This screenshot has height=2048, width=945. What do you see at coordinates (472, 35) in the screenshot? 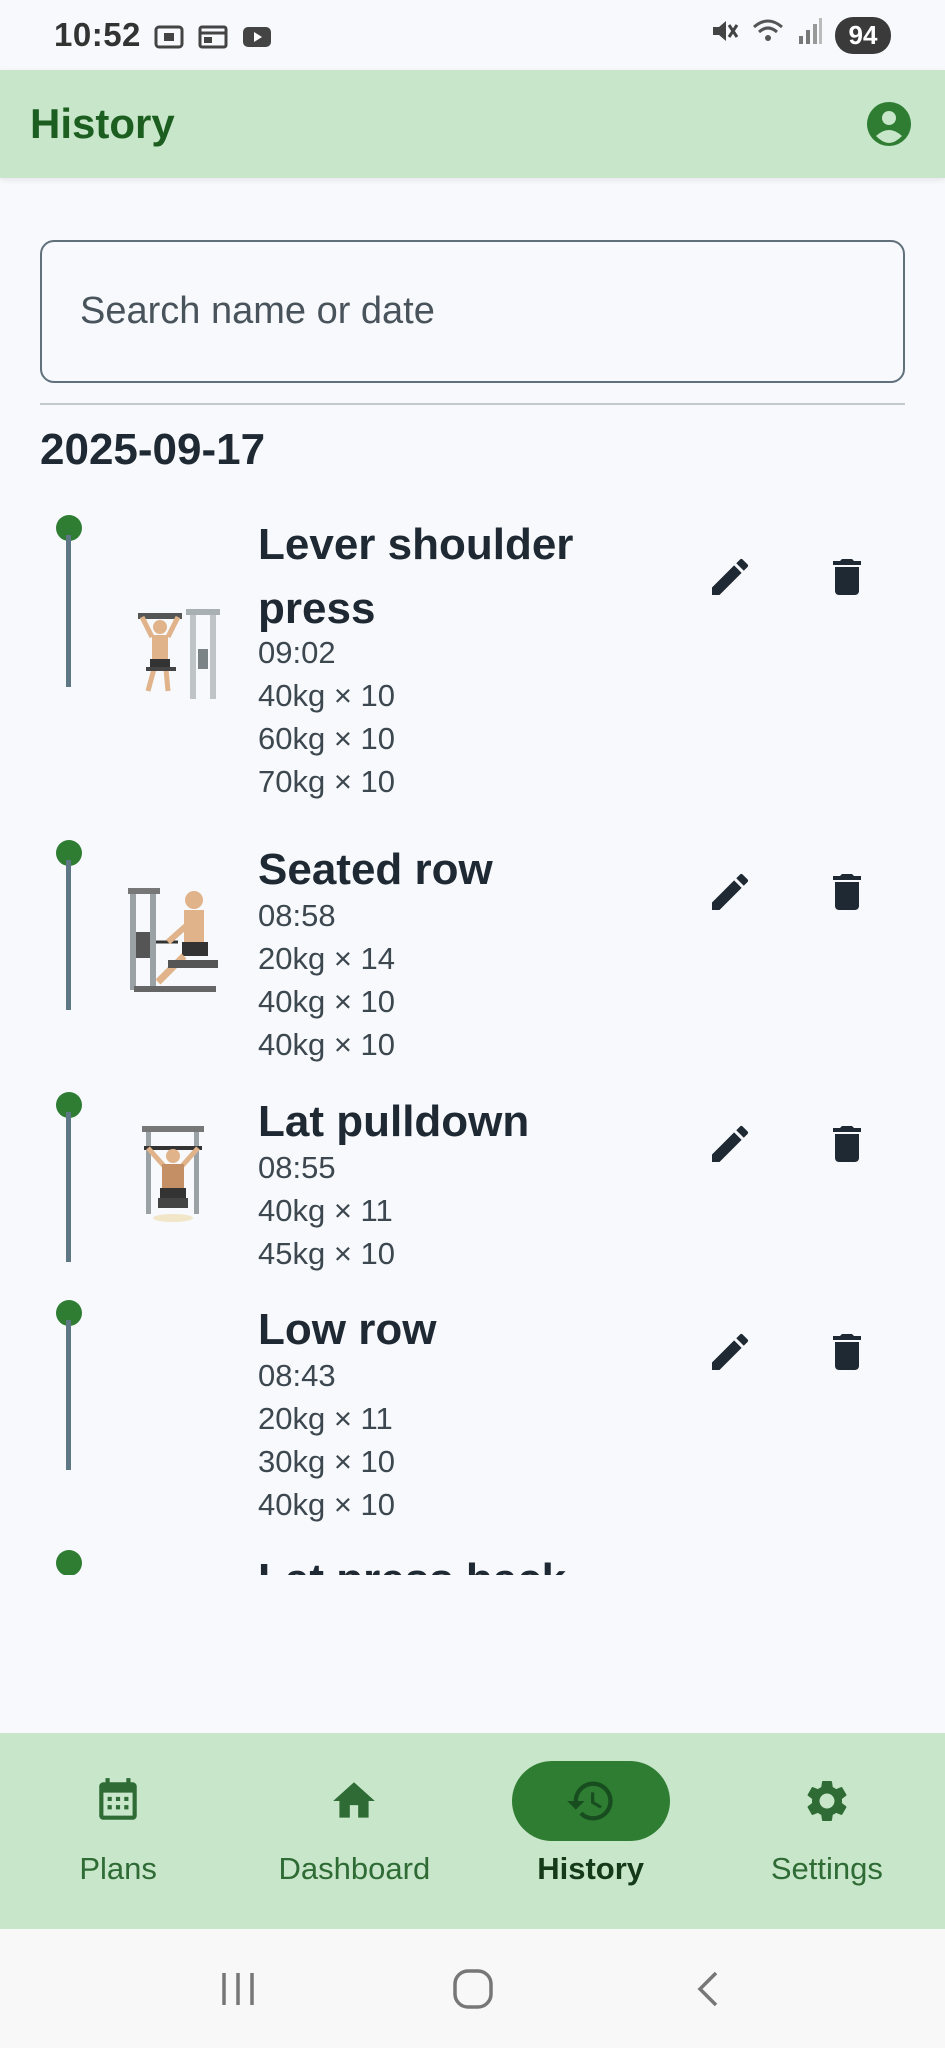
I see `status-bar: 10:52 94` at bounding box center [472, 35].